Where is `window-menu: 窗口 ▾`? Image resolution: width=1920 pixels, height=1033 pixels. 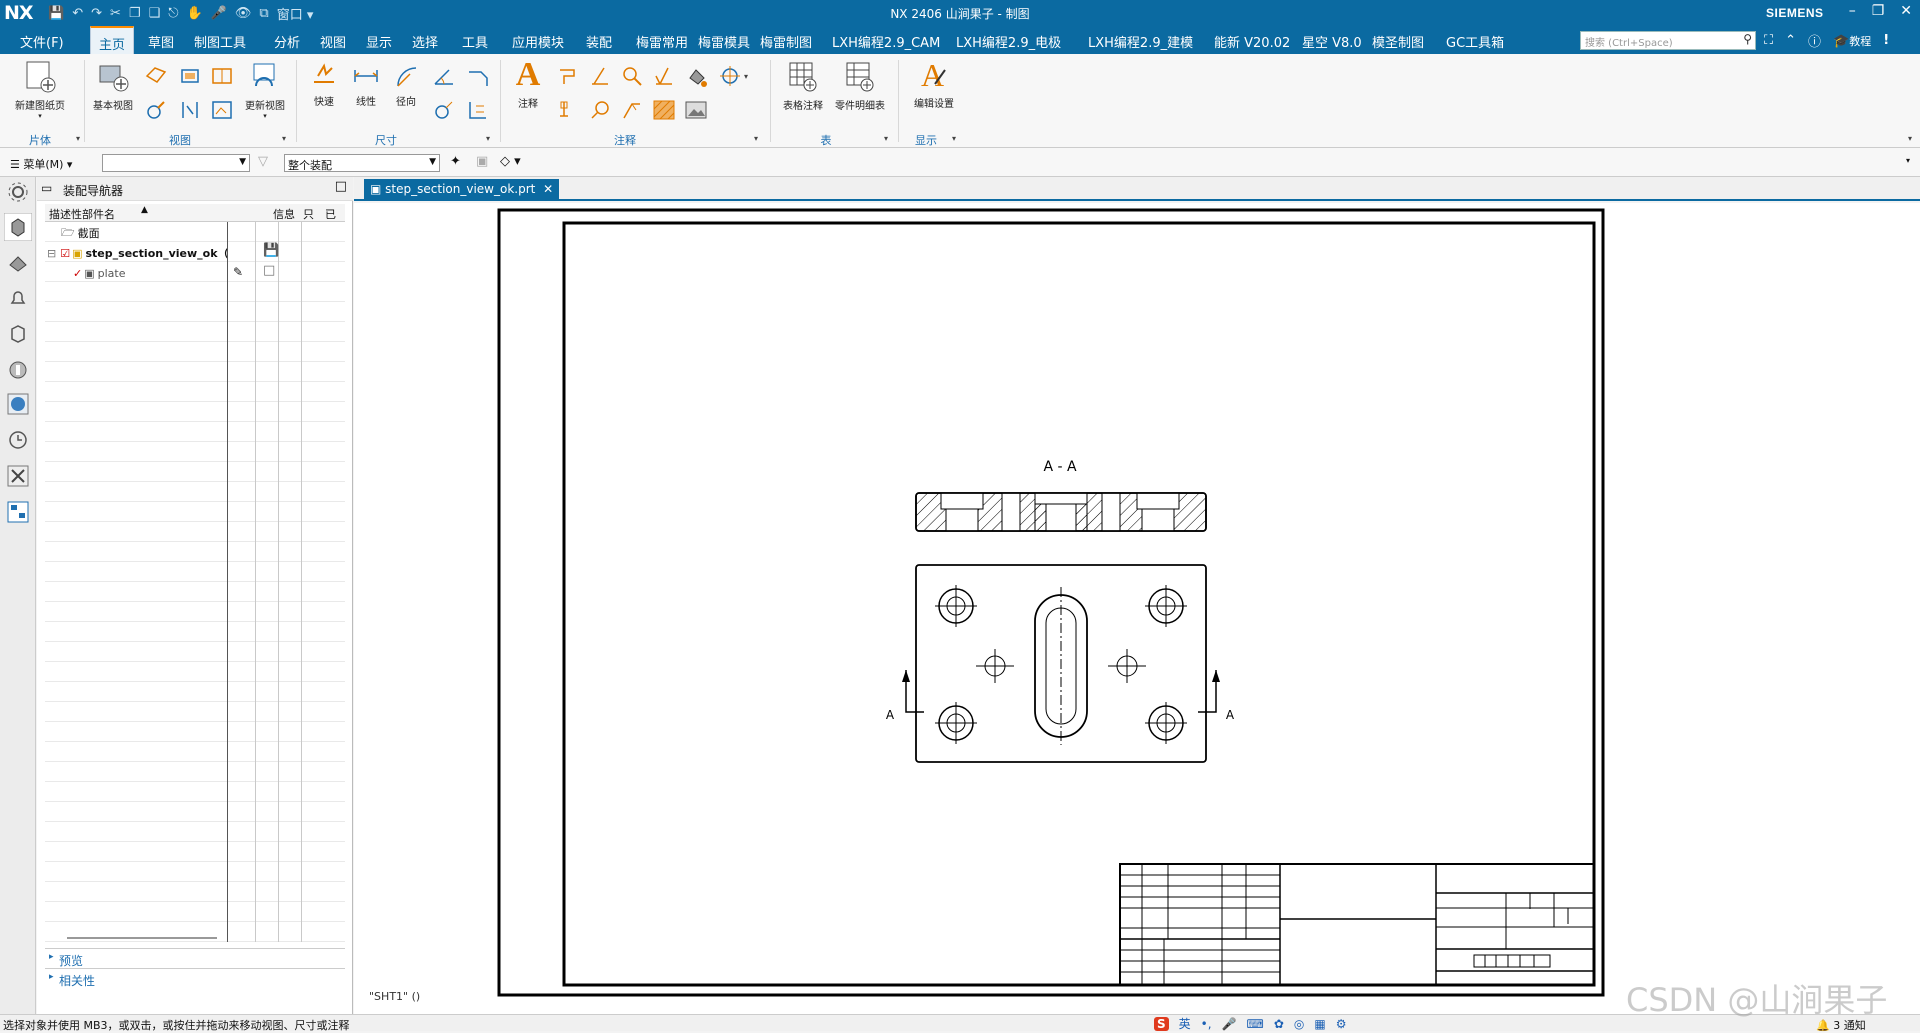
window-menu: 窗口 ▾ is located at coordinates (295, 13).